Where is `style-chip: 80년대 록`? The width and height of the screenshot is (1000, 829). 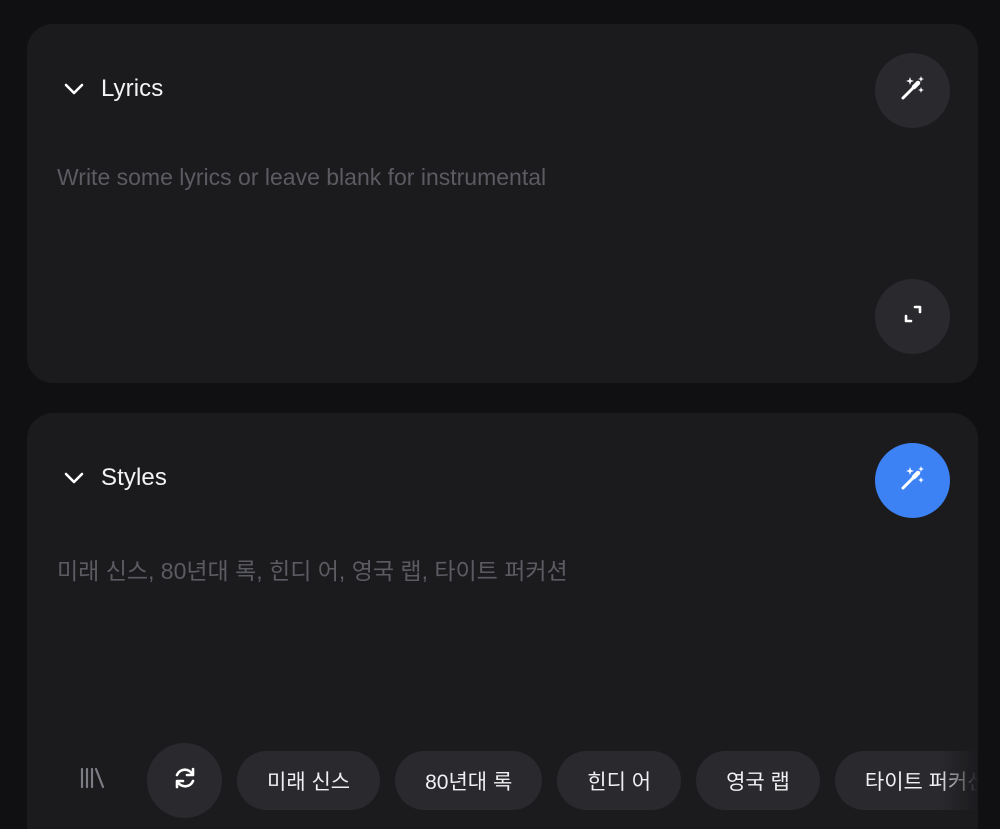
style-chip: 80년대 록 is located at coordinates (469, 780).